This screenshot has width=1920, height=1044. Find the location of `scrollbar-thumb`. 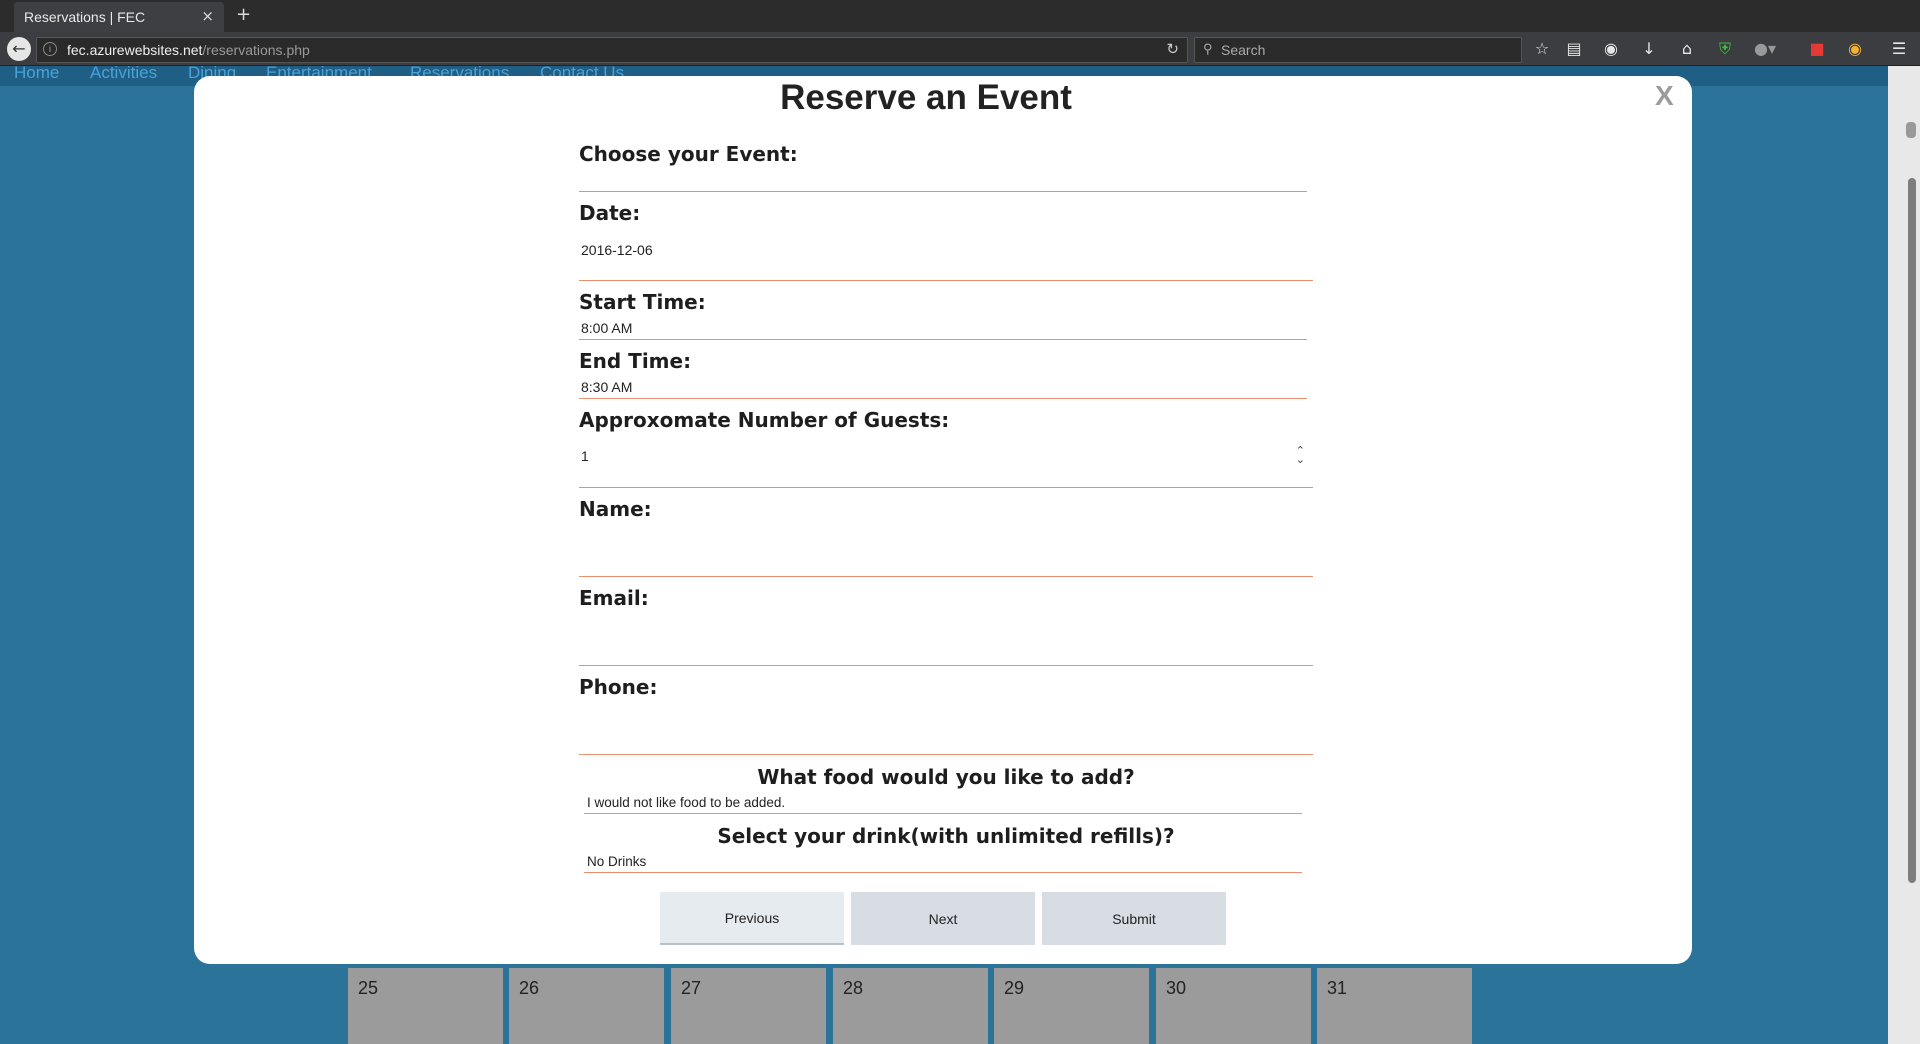

scrollbar-thumb is located at coordinates (1912, 530).